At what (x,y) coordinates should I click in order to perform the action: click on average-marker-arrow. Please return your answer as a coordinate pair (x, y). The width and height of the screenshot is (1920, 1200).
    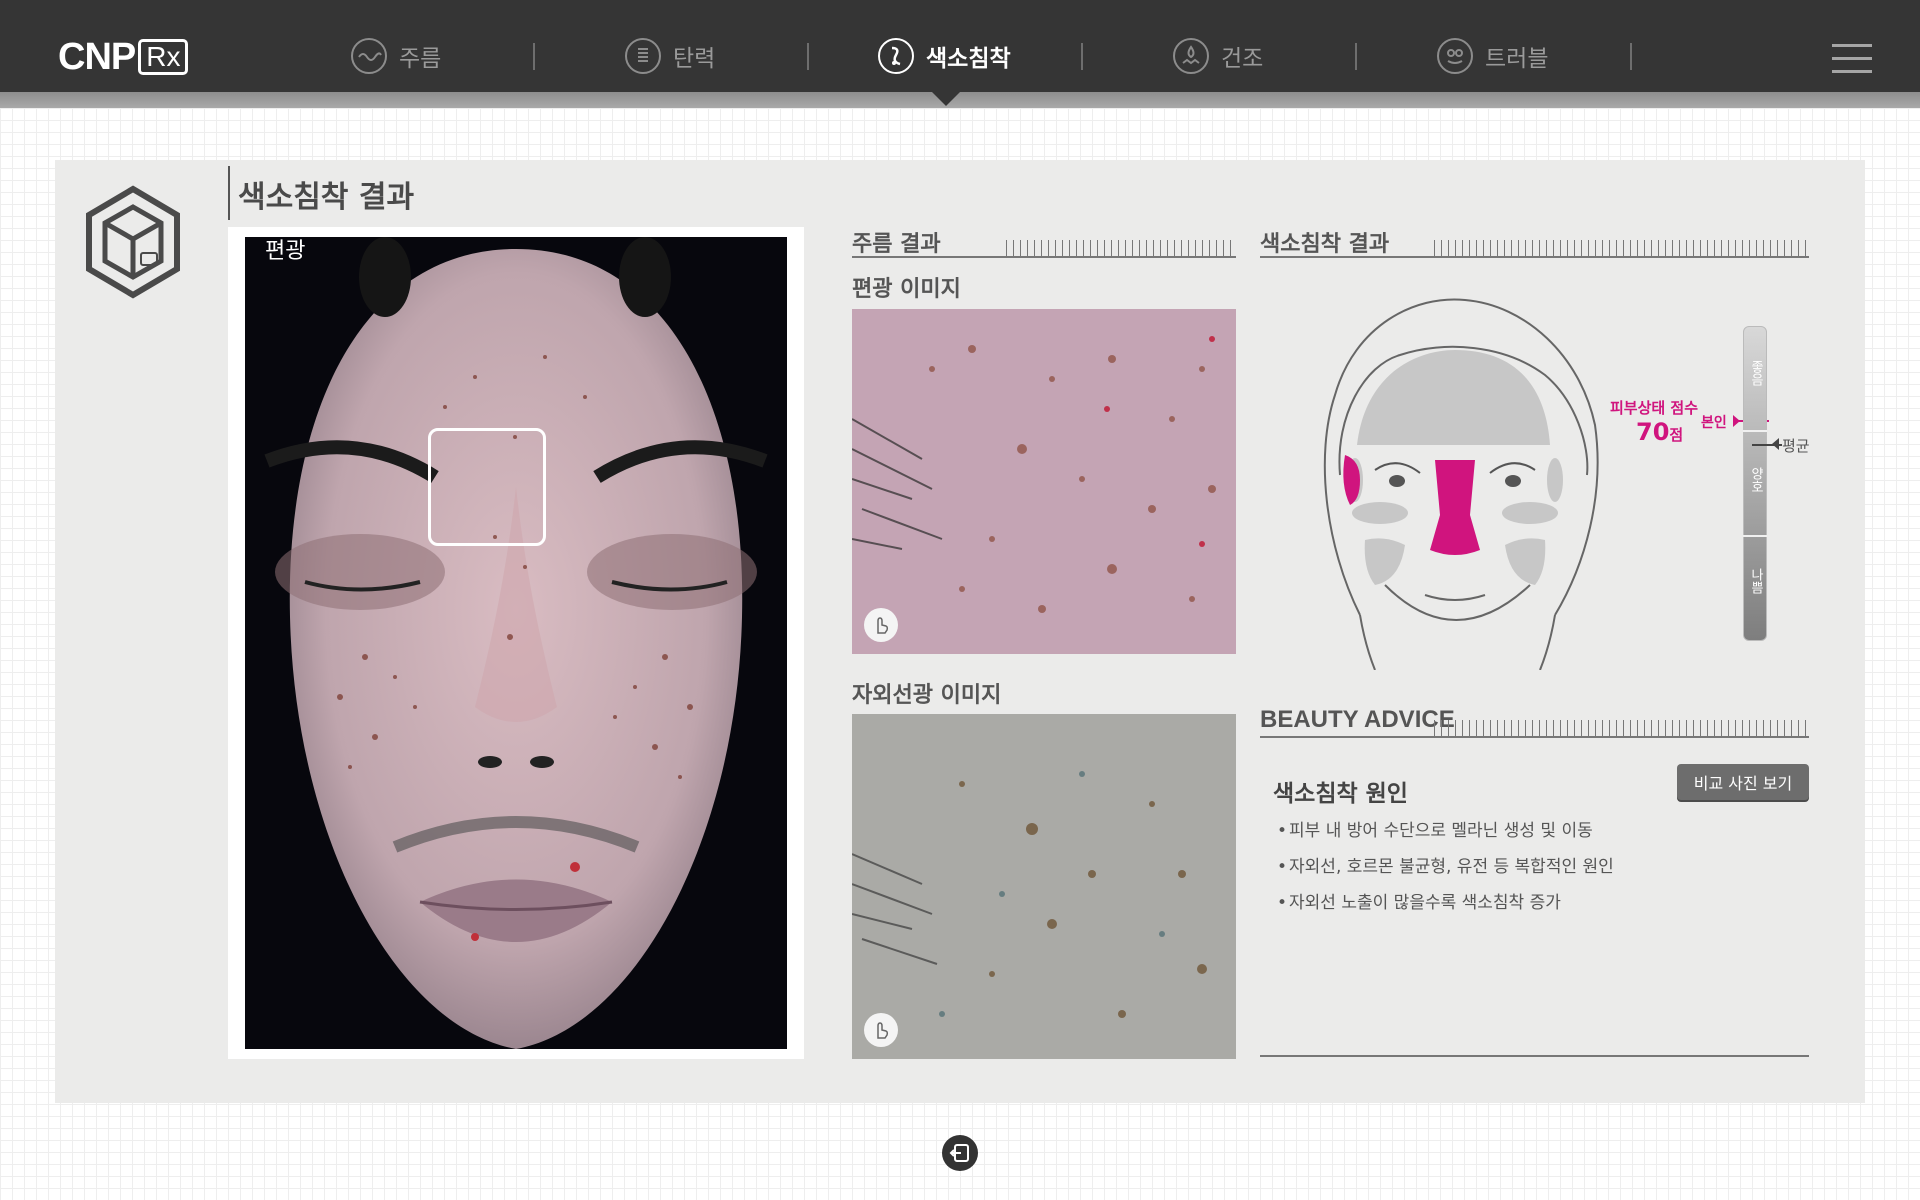
    Looking at the image, I should click on (1775, 444).